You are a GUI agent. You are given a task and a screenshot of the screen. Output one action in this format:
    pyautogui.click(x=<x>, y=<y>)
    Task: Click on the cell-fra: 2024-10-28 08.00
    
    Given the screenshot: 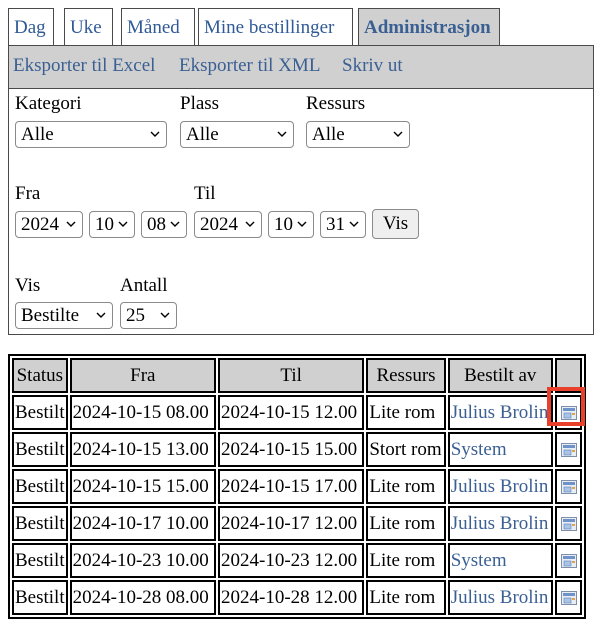 What is the action you would take?
    pyautogui.click(x=142, y=597)
    